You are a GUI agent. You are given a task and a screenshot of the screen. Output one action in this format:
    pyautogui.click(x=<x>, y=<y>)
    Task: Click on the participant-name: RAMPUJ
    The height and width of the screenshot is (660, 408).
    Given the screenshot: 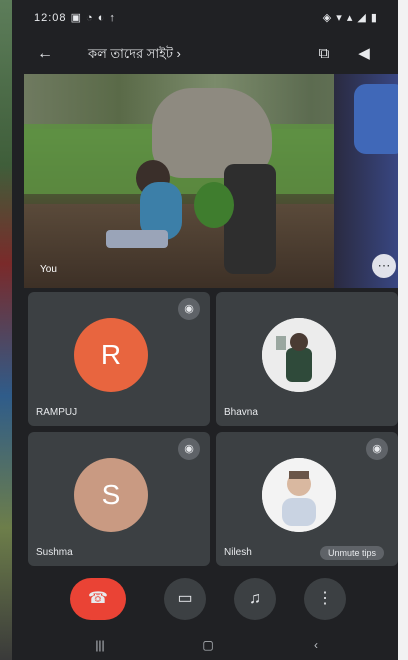 What is the action you would take?
    pyautogui.click(x=57, y=412)
    